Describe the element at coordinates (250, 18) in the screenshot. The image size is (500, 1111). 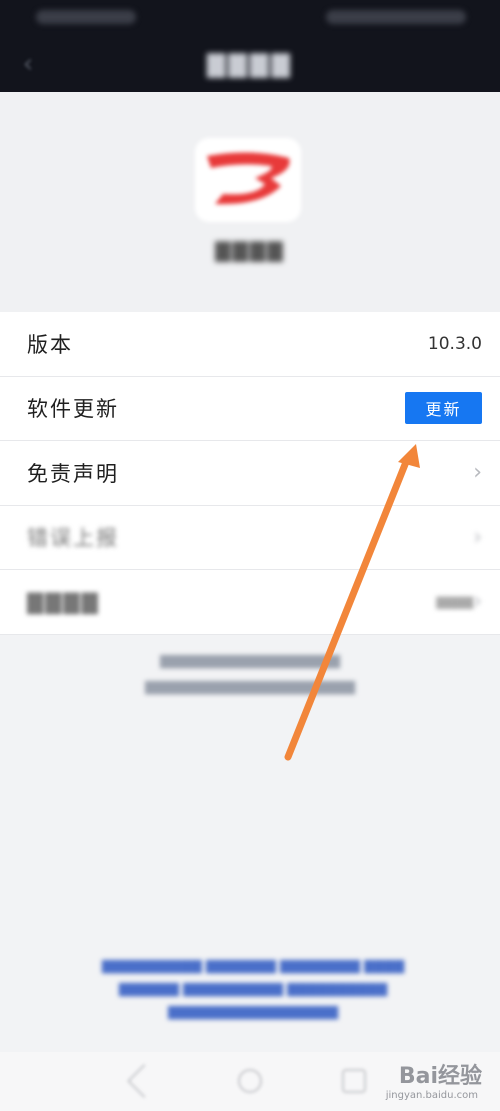
I see `status-bar` at that location.